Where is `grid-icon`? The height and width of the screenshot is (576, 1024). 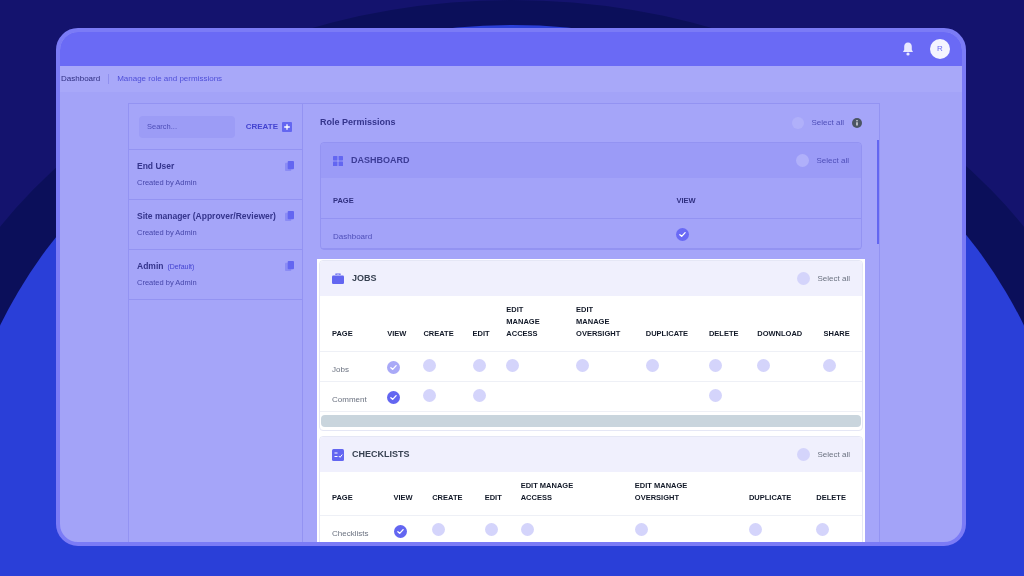
grid-icon is located at coordinates (338, 160).